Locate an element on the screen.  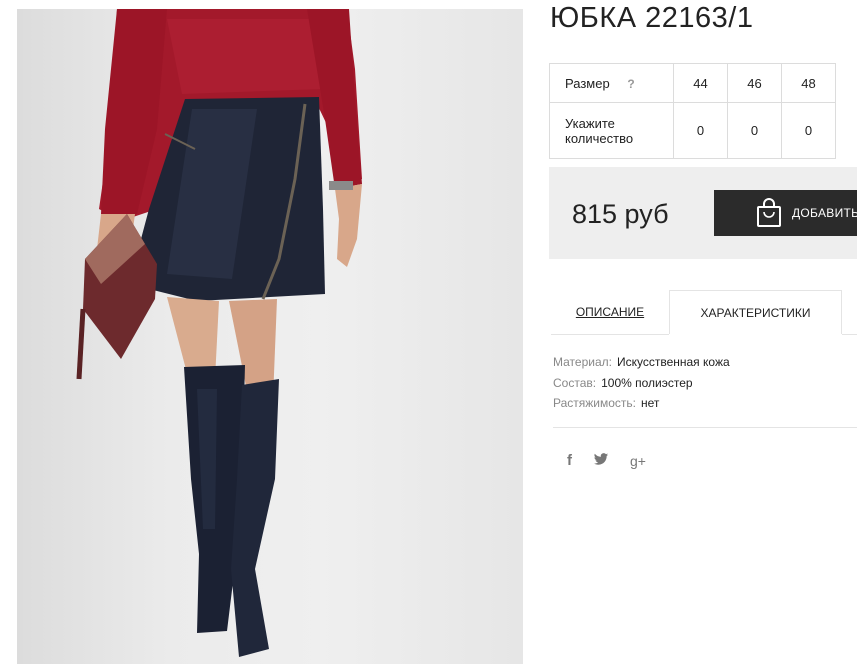
spec-key: Материал: is located at coordinates (582, 362).